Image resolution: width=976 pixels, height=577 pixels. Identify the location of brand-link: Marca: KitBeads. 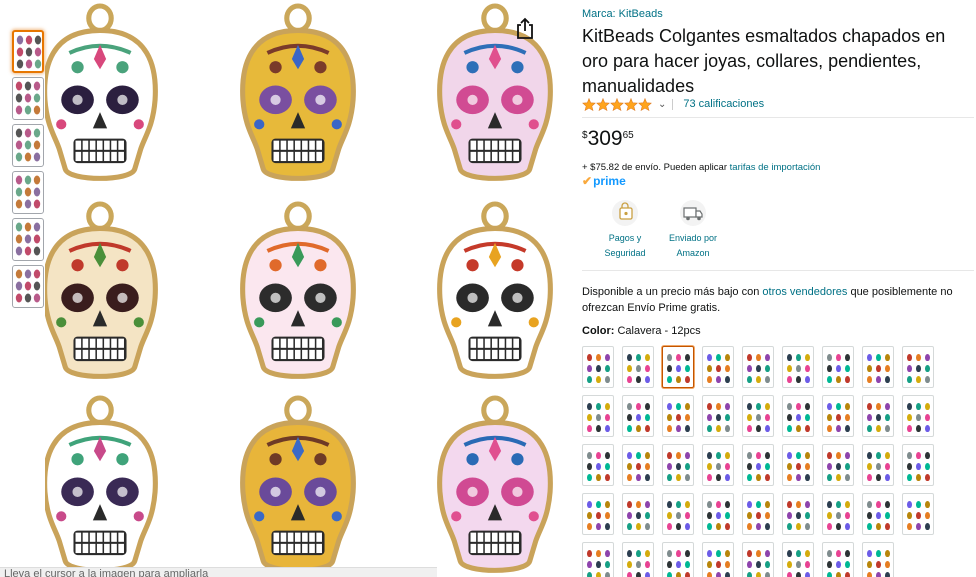
(622, 14).